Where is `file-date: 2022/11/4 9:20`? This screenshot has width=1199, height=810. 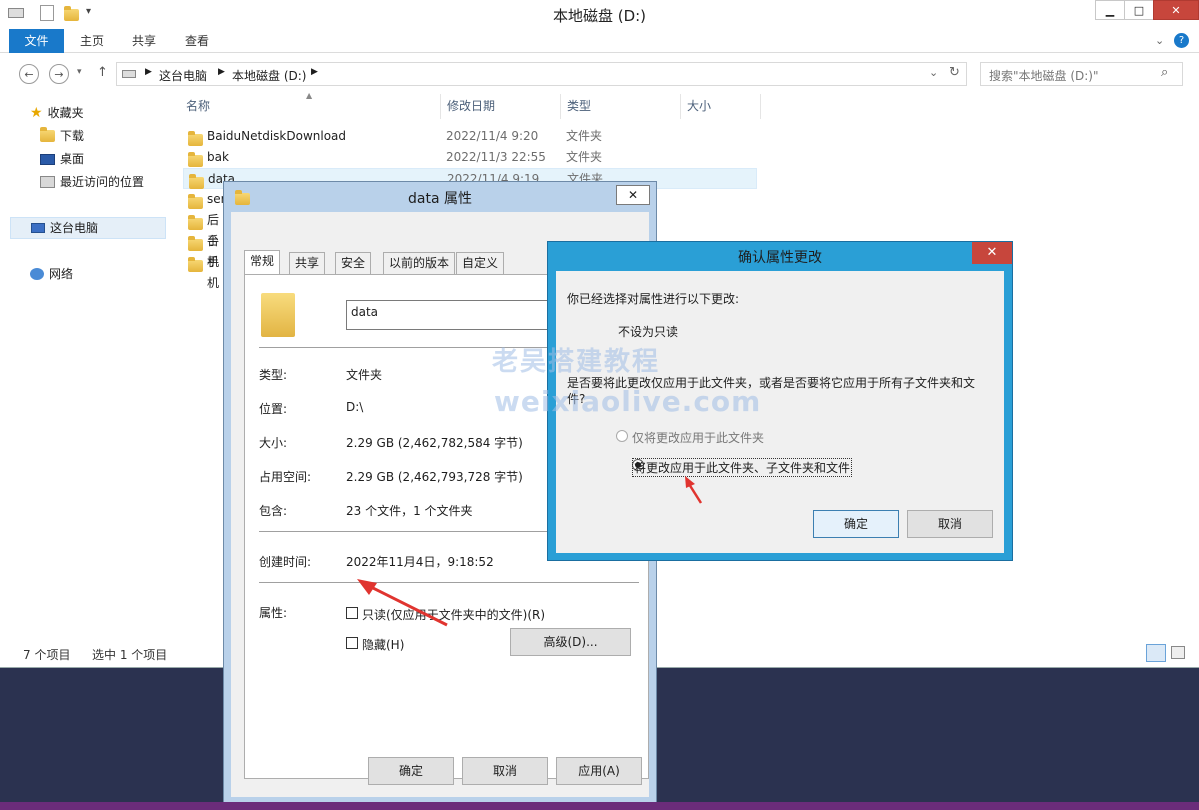 file-date: 2022/11/4 9:20 is located at coordinates (492, 136).